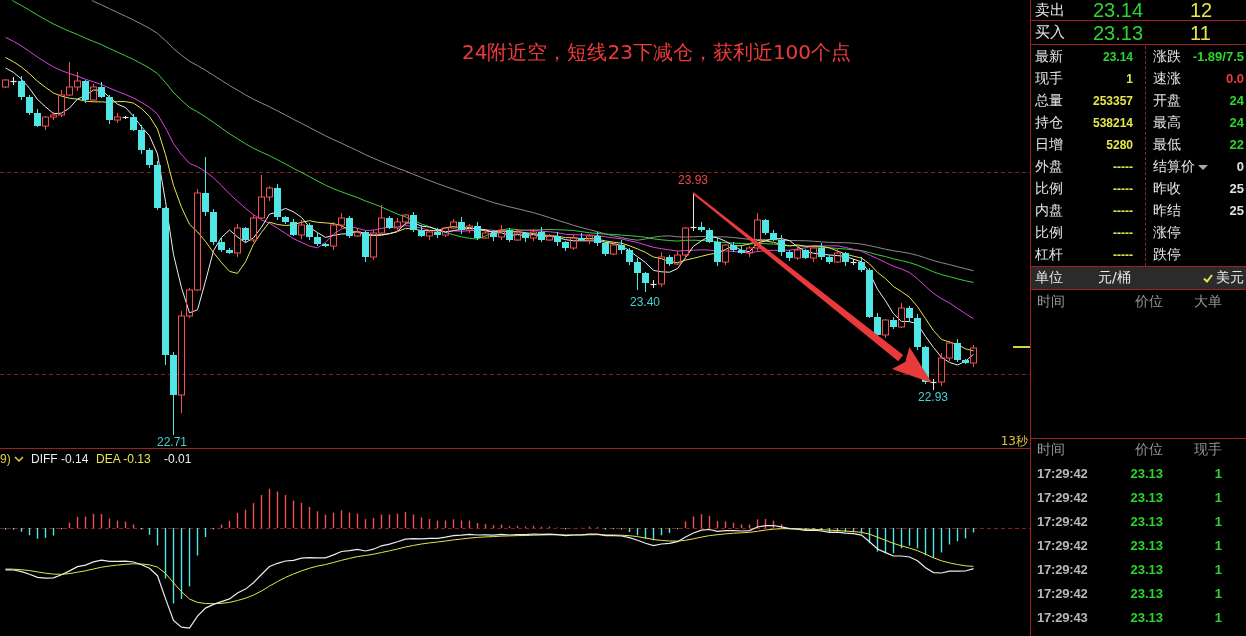  I want to click on stat-label: 总量, so click(1049, 101).